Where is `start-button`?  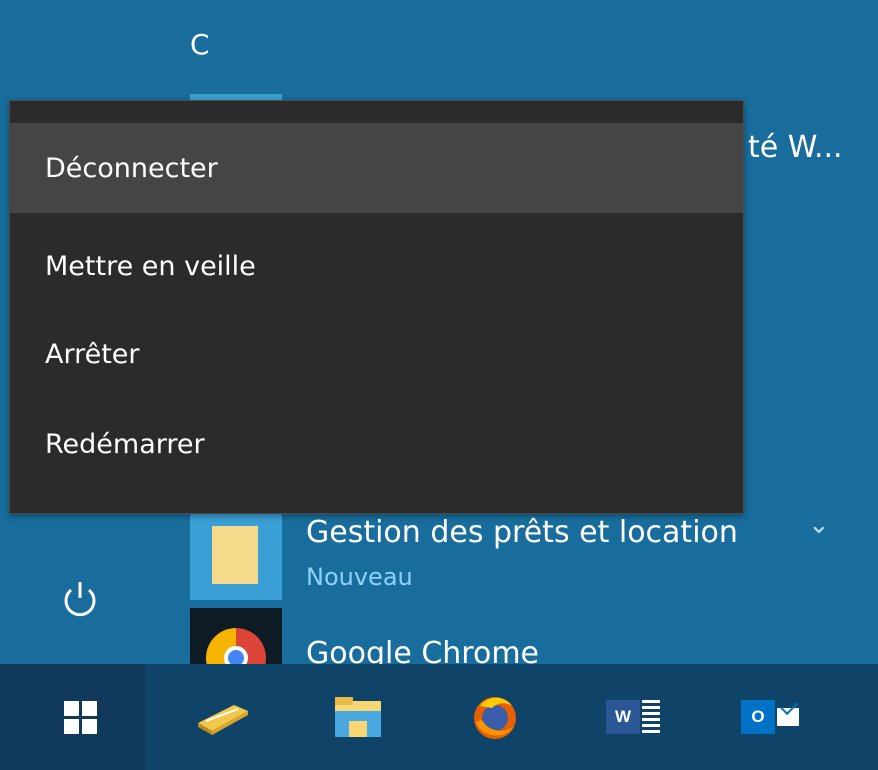
start-button is located at coordinates (80, 717).